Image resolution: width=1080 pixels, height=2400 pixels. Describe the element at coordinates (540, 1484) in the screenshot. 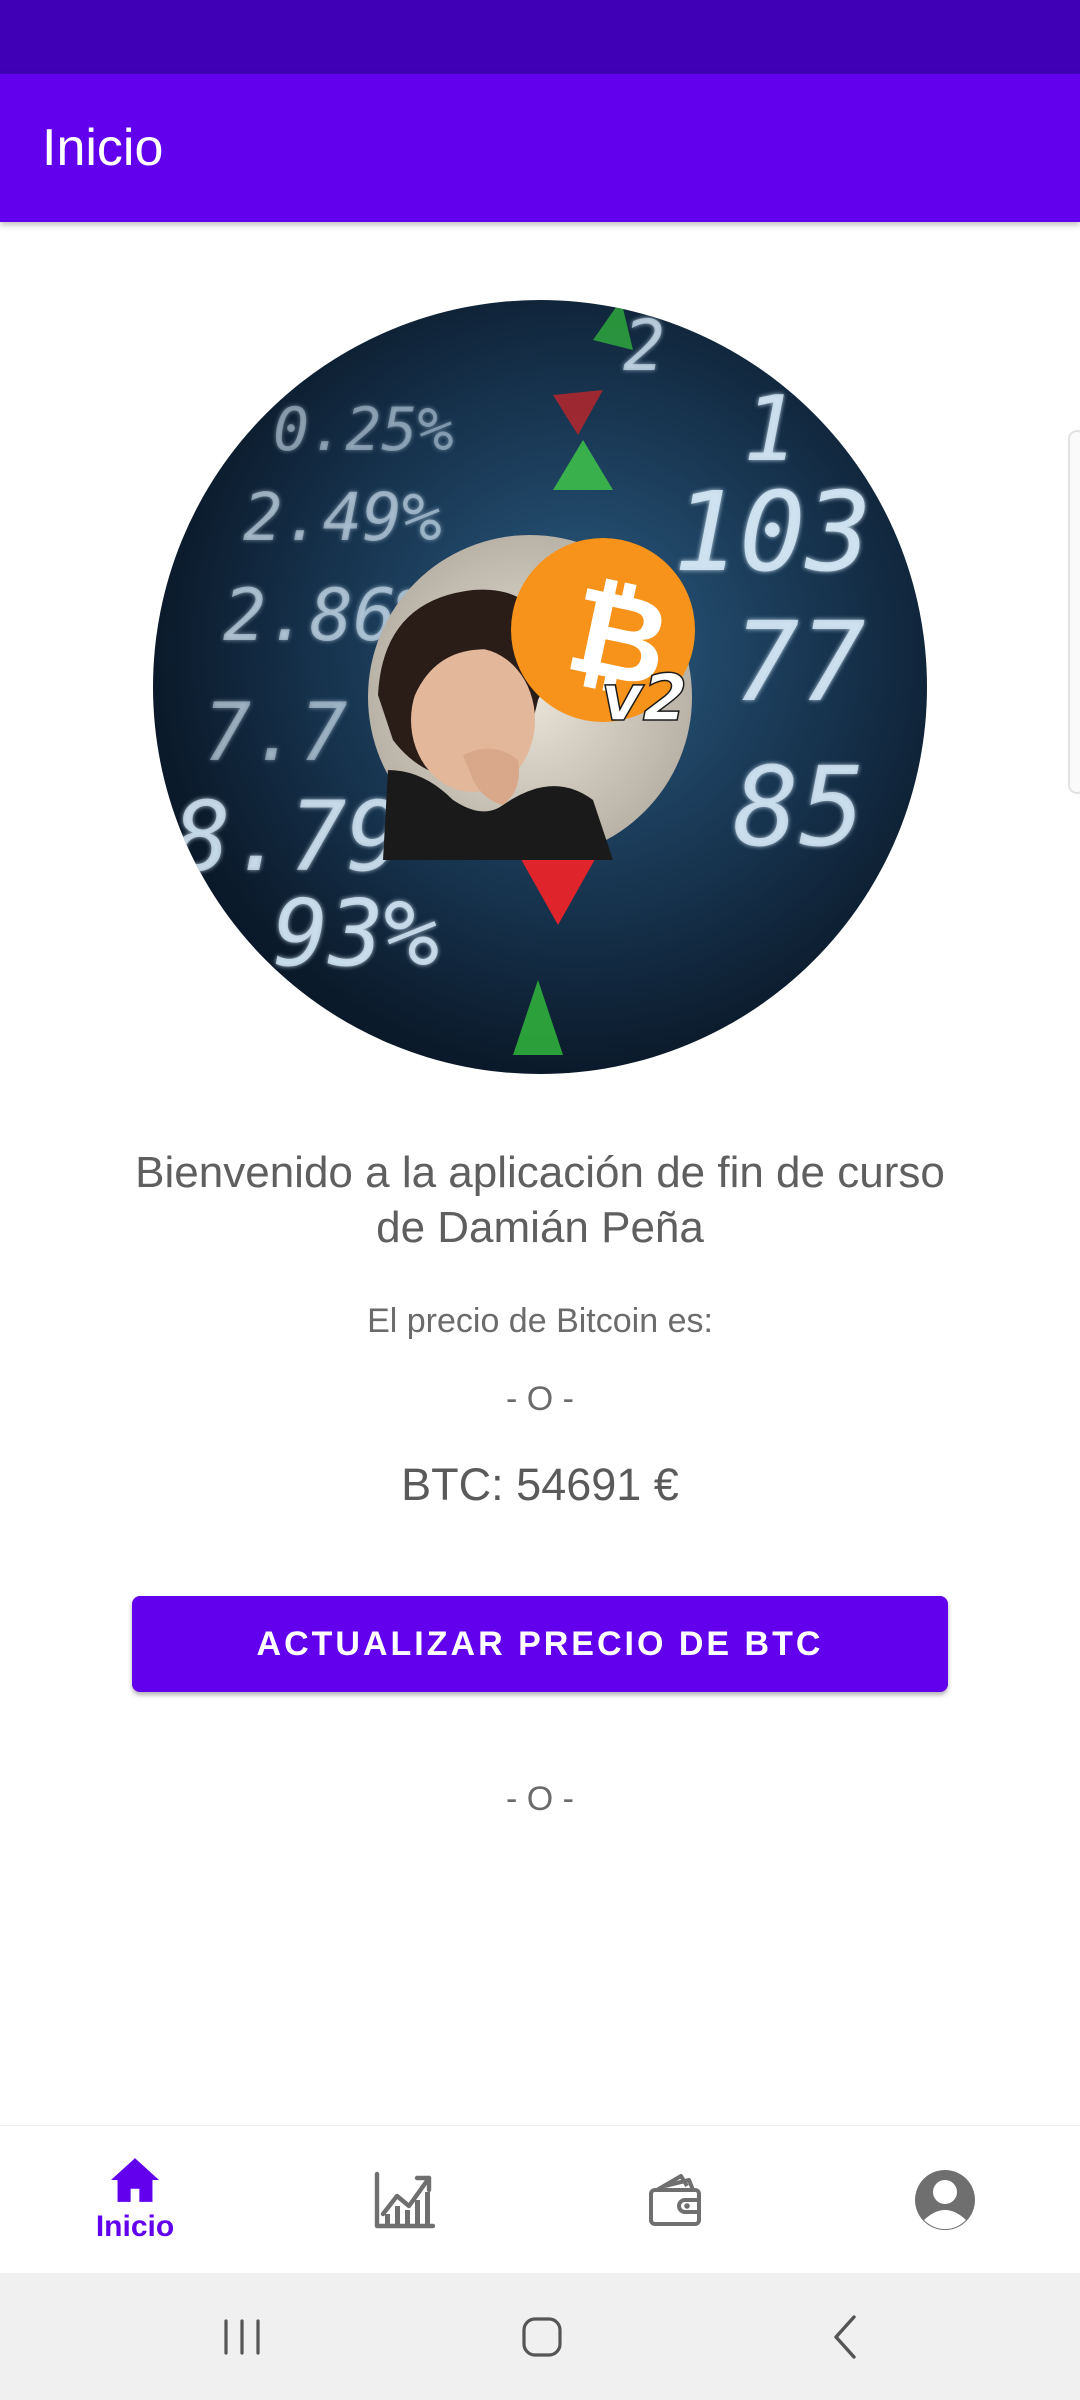

I see `btc-price-value: BTC: 54691 €` at that location.